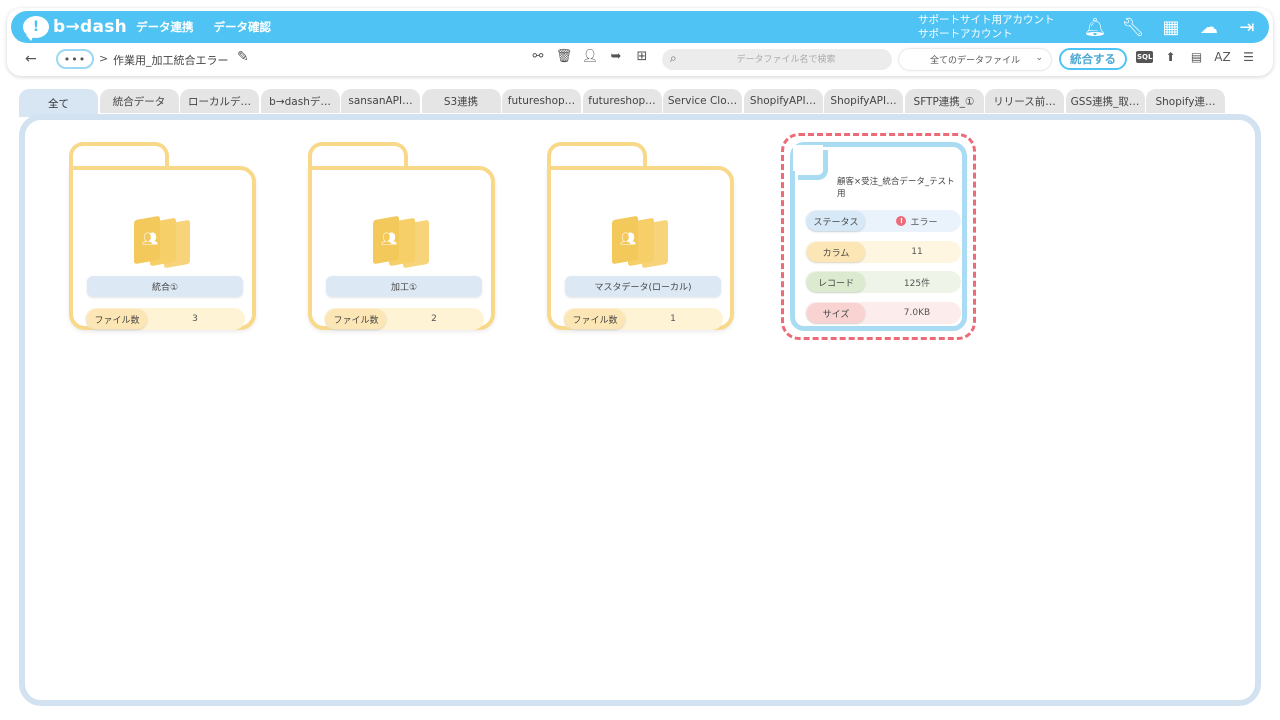 The height and width of the screenshot is (720, 1280). Describe the element at coordinates (944, 101) in the screenshot. I see `tab-sftp: SFTP連携_①` at that location.